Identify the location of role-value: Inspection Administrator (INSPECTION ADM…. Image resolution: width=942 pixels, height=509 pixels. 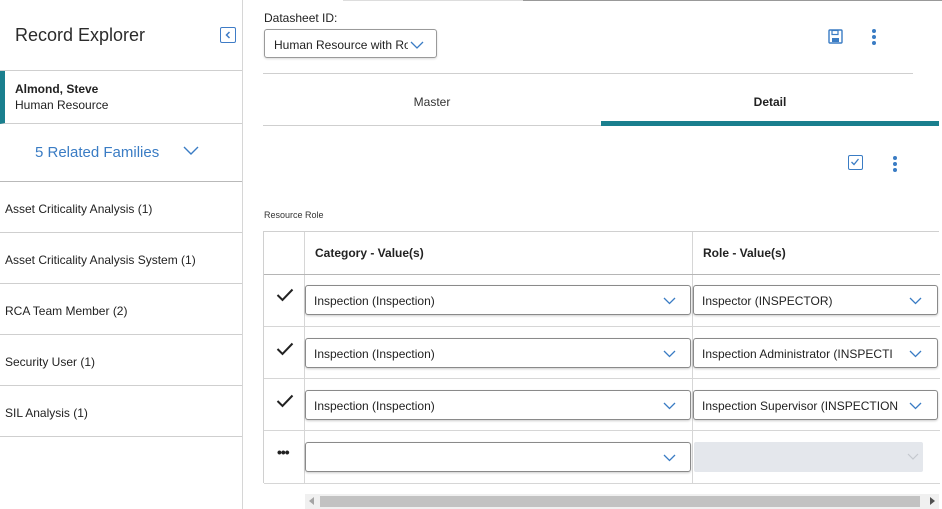
(797, 354).